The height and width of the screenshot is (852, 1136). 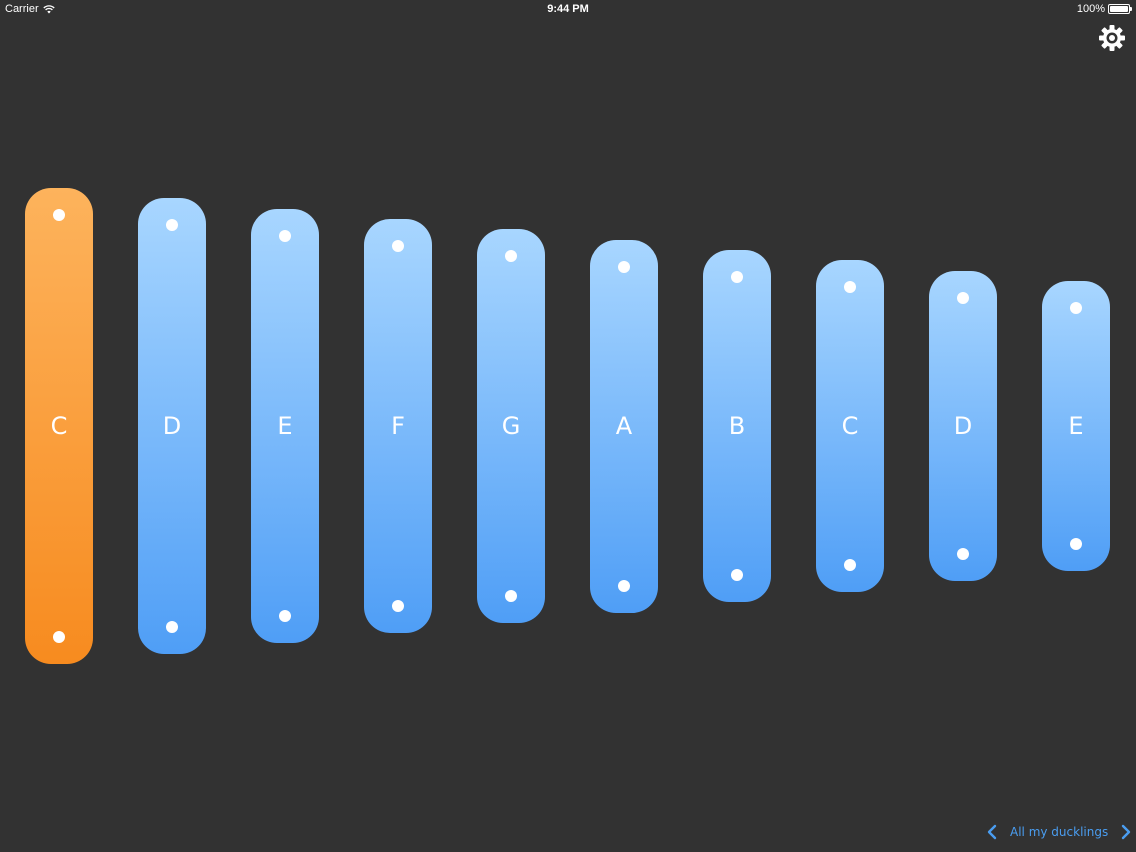 I want to click on chevron-left-icon, so click(x=992, y=832).